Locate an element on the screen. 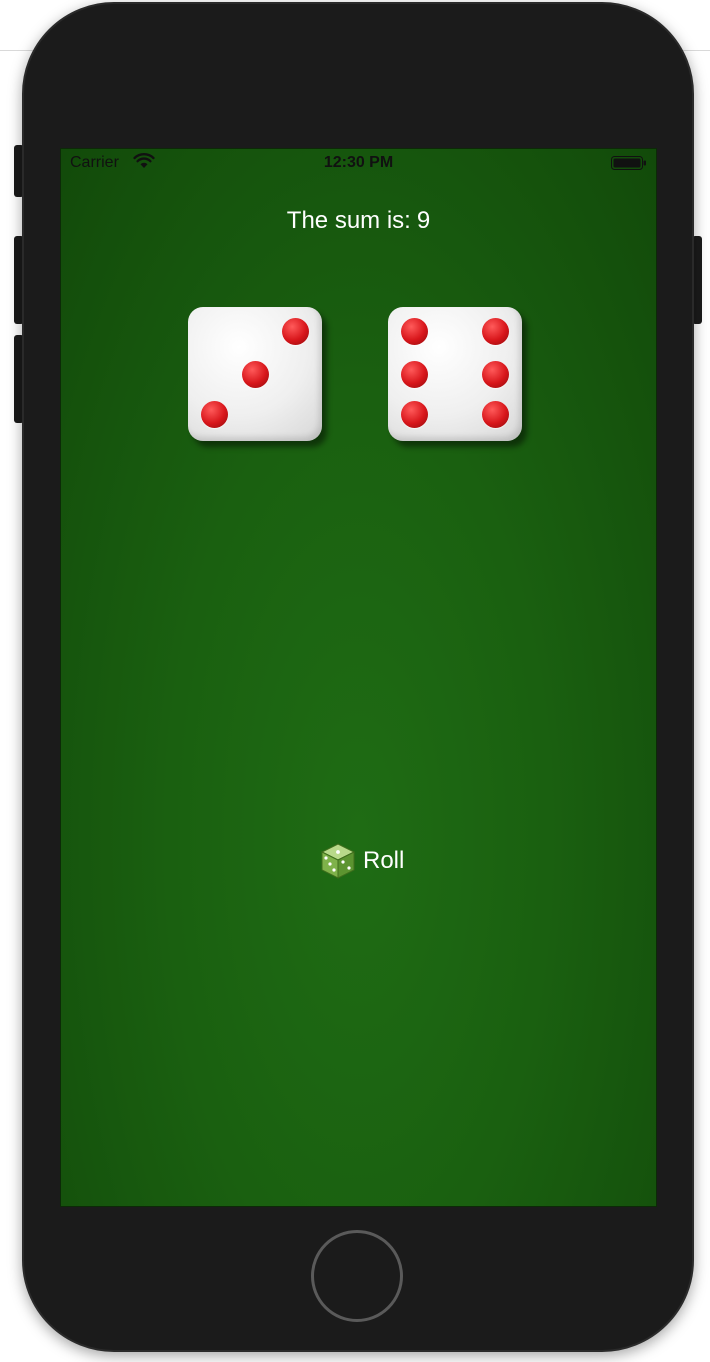 The width and height of the screenshot is (710, 1362). roll-button: Roll is located at coordinates (361, 861).